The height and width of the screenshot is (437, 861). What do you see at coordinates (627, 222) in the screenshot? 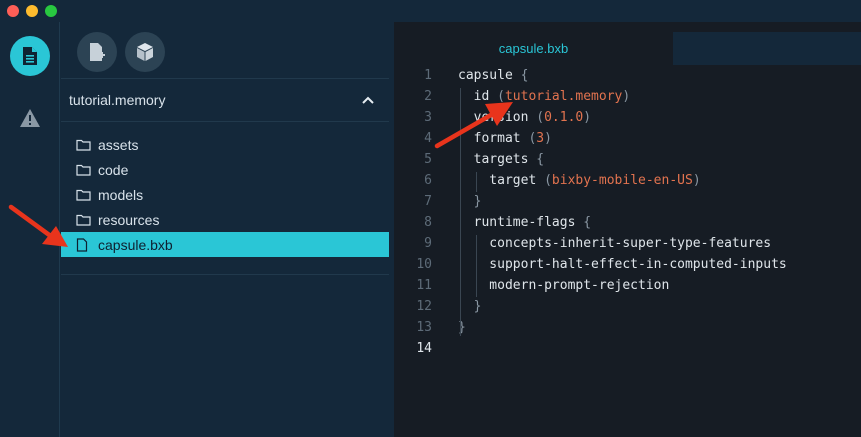
I see `code-line: 8 runtime-flags {` at bounding box center [627, 222].